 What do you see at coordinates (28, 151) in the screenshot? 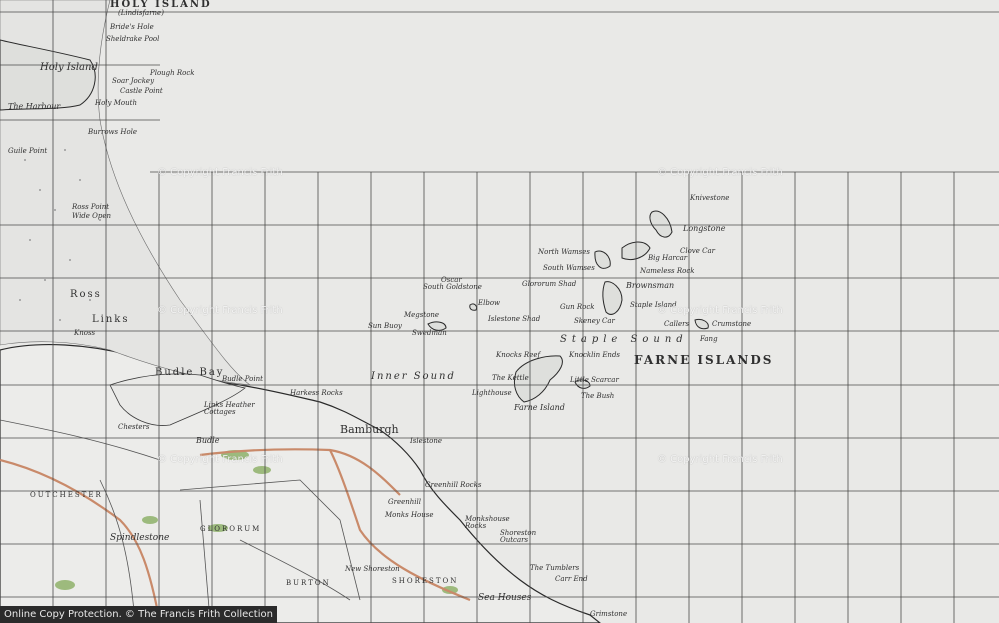
I see `label-guile-point: Guile Point` at bounding box center [28, 151].